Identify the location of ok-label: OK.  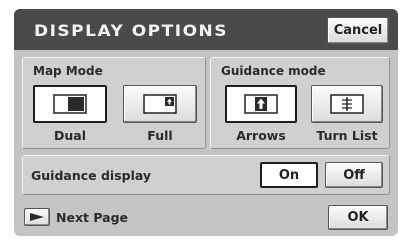
(358, 217).